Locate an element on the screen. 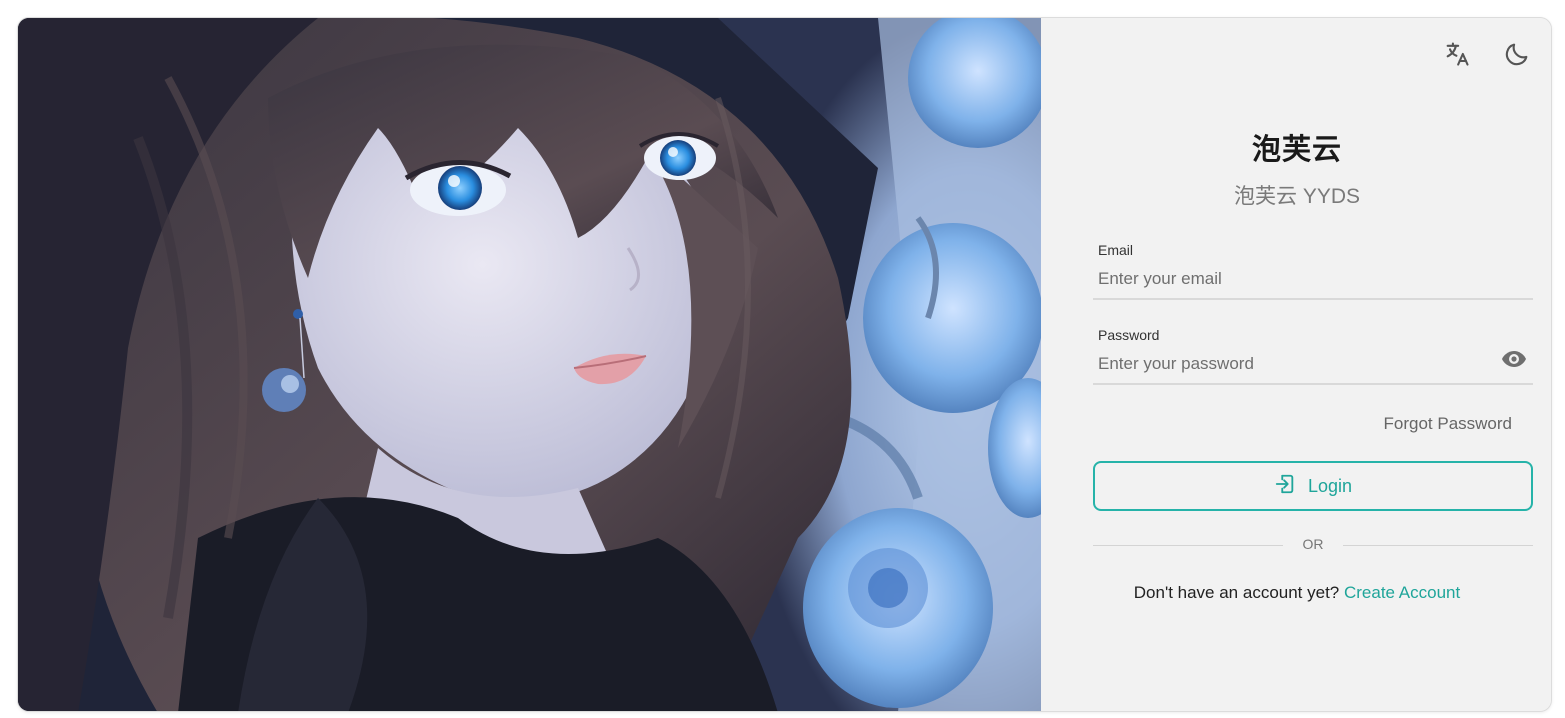 The height and width of the screenshot is (718, 1565). divider-line-right is located at coordinates (1438, 545).